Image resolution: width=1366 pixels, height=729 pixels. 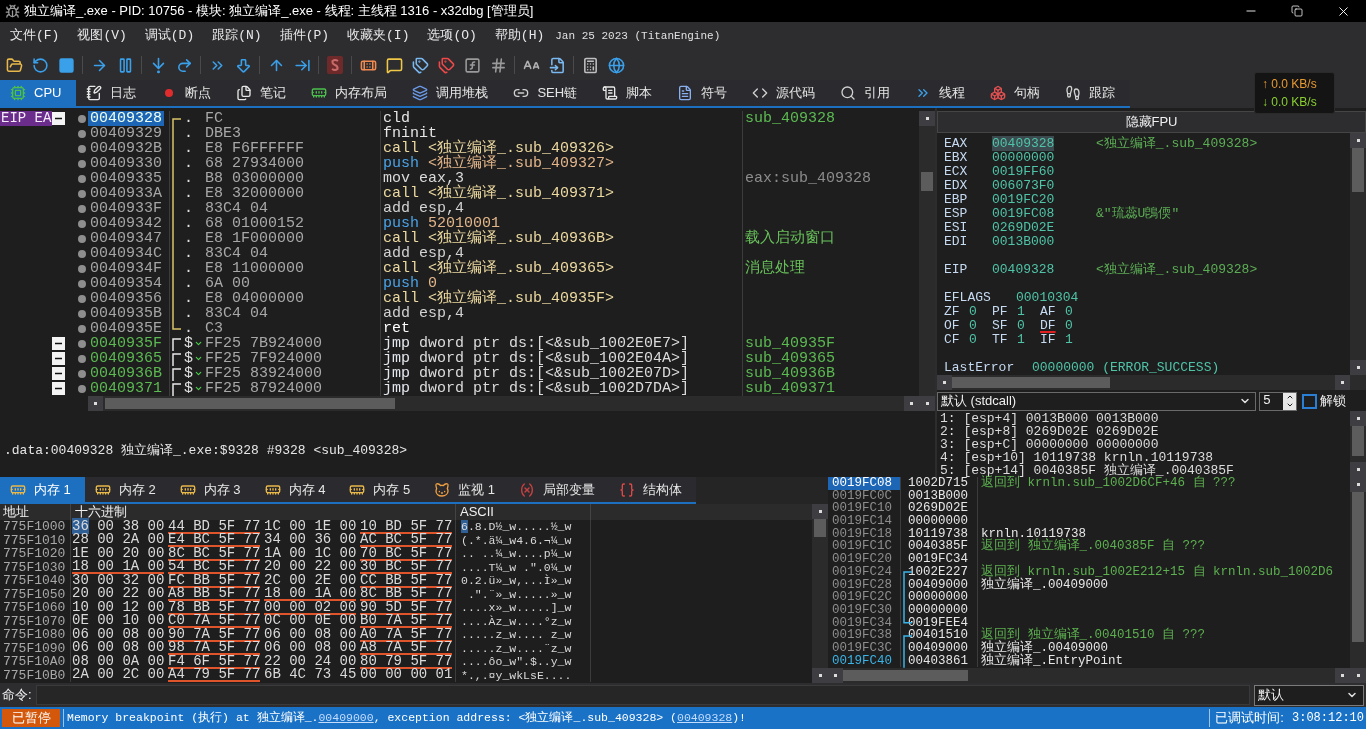 What do you see at coordinates (35, 512) in the screenshot?
I see `column-header: 地址` at bounding box center [35, 512].